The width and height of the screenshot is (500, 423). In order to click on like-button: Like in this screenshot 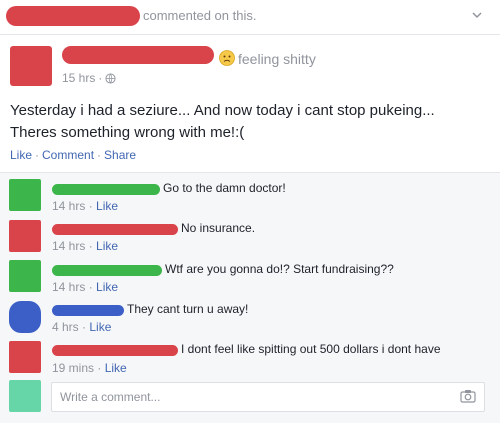, I will do `click(21, 155)`.